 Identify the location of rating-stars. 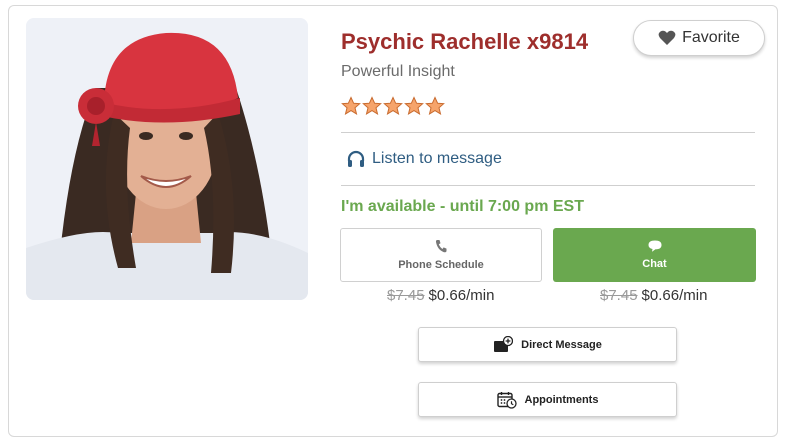
(393, 106).